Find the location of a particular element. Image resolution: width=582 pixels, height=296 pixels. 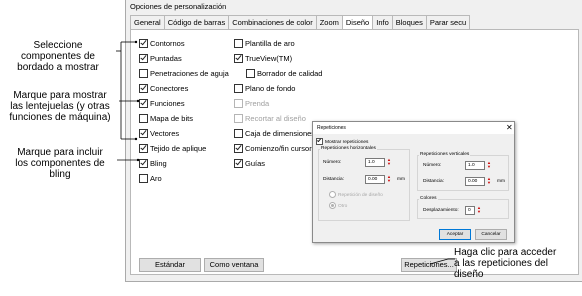

radio-design-repetition: Repetición de diseño is located at coordinates (356, 194).